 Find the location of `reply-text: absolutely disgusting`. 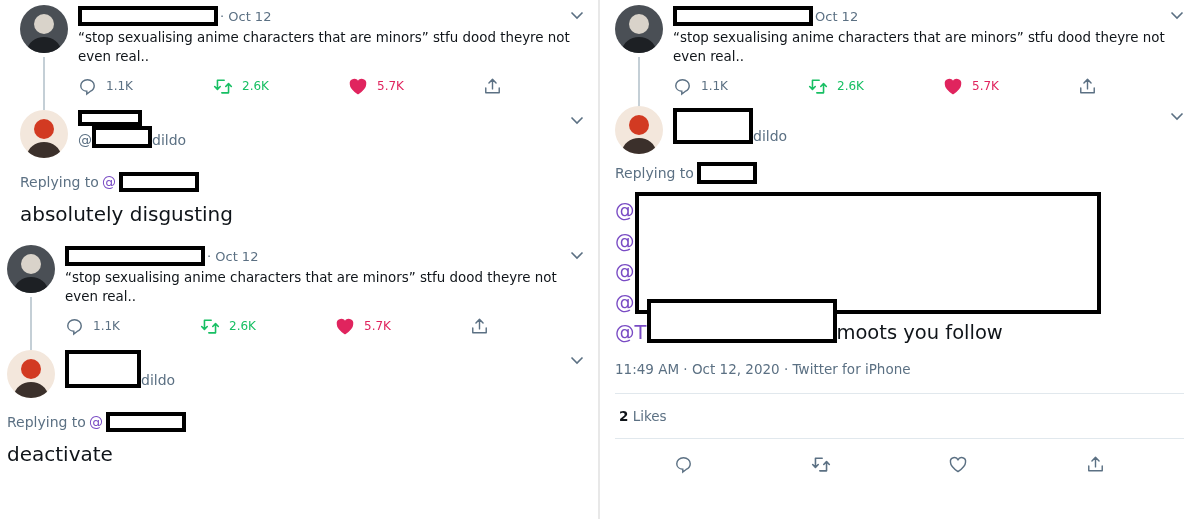

reply-text: absolutely disgusting is located at coordinates (127, 214).